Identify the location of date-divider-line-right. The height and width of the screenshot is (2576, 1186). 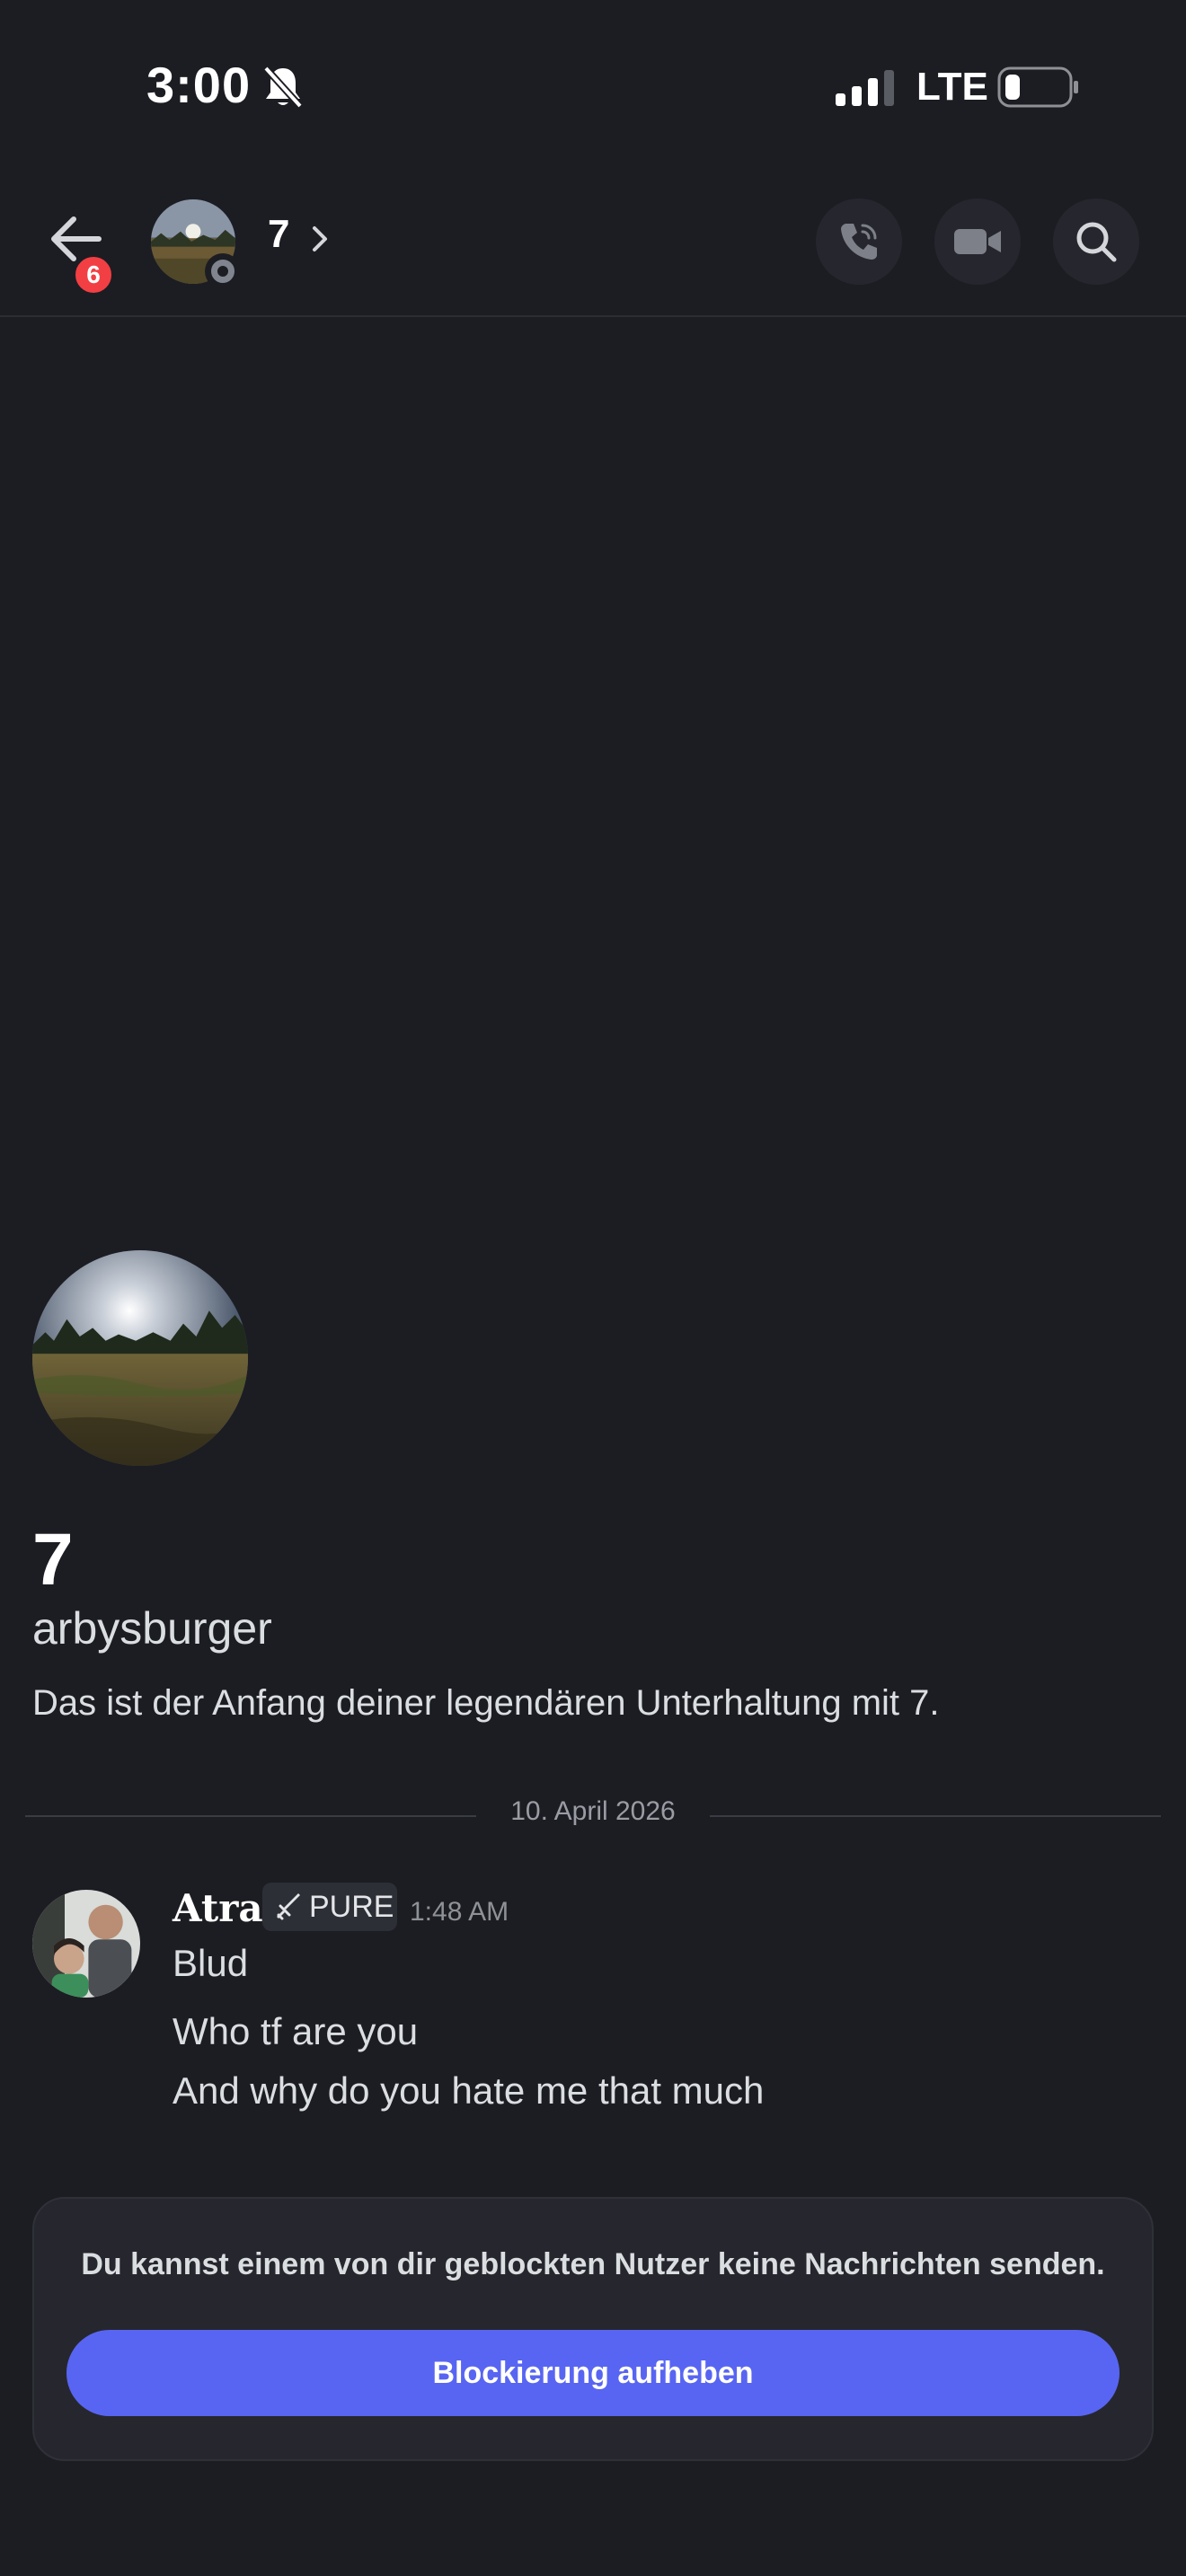
(935, 1816).